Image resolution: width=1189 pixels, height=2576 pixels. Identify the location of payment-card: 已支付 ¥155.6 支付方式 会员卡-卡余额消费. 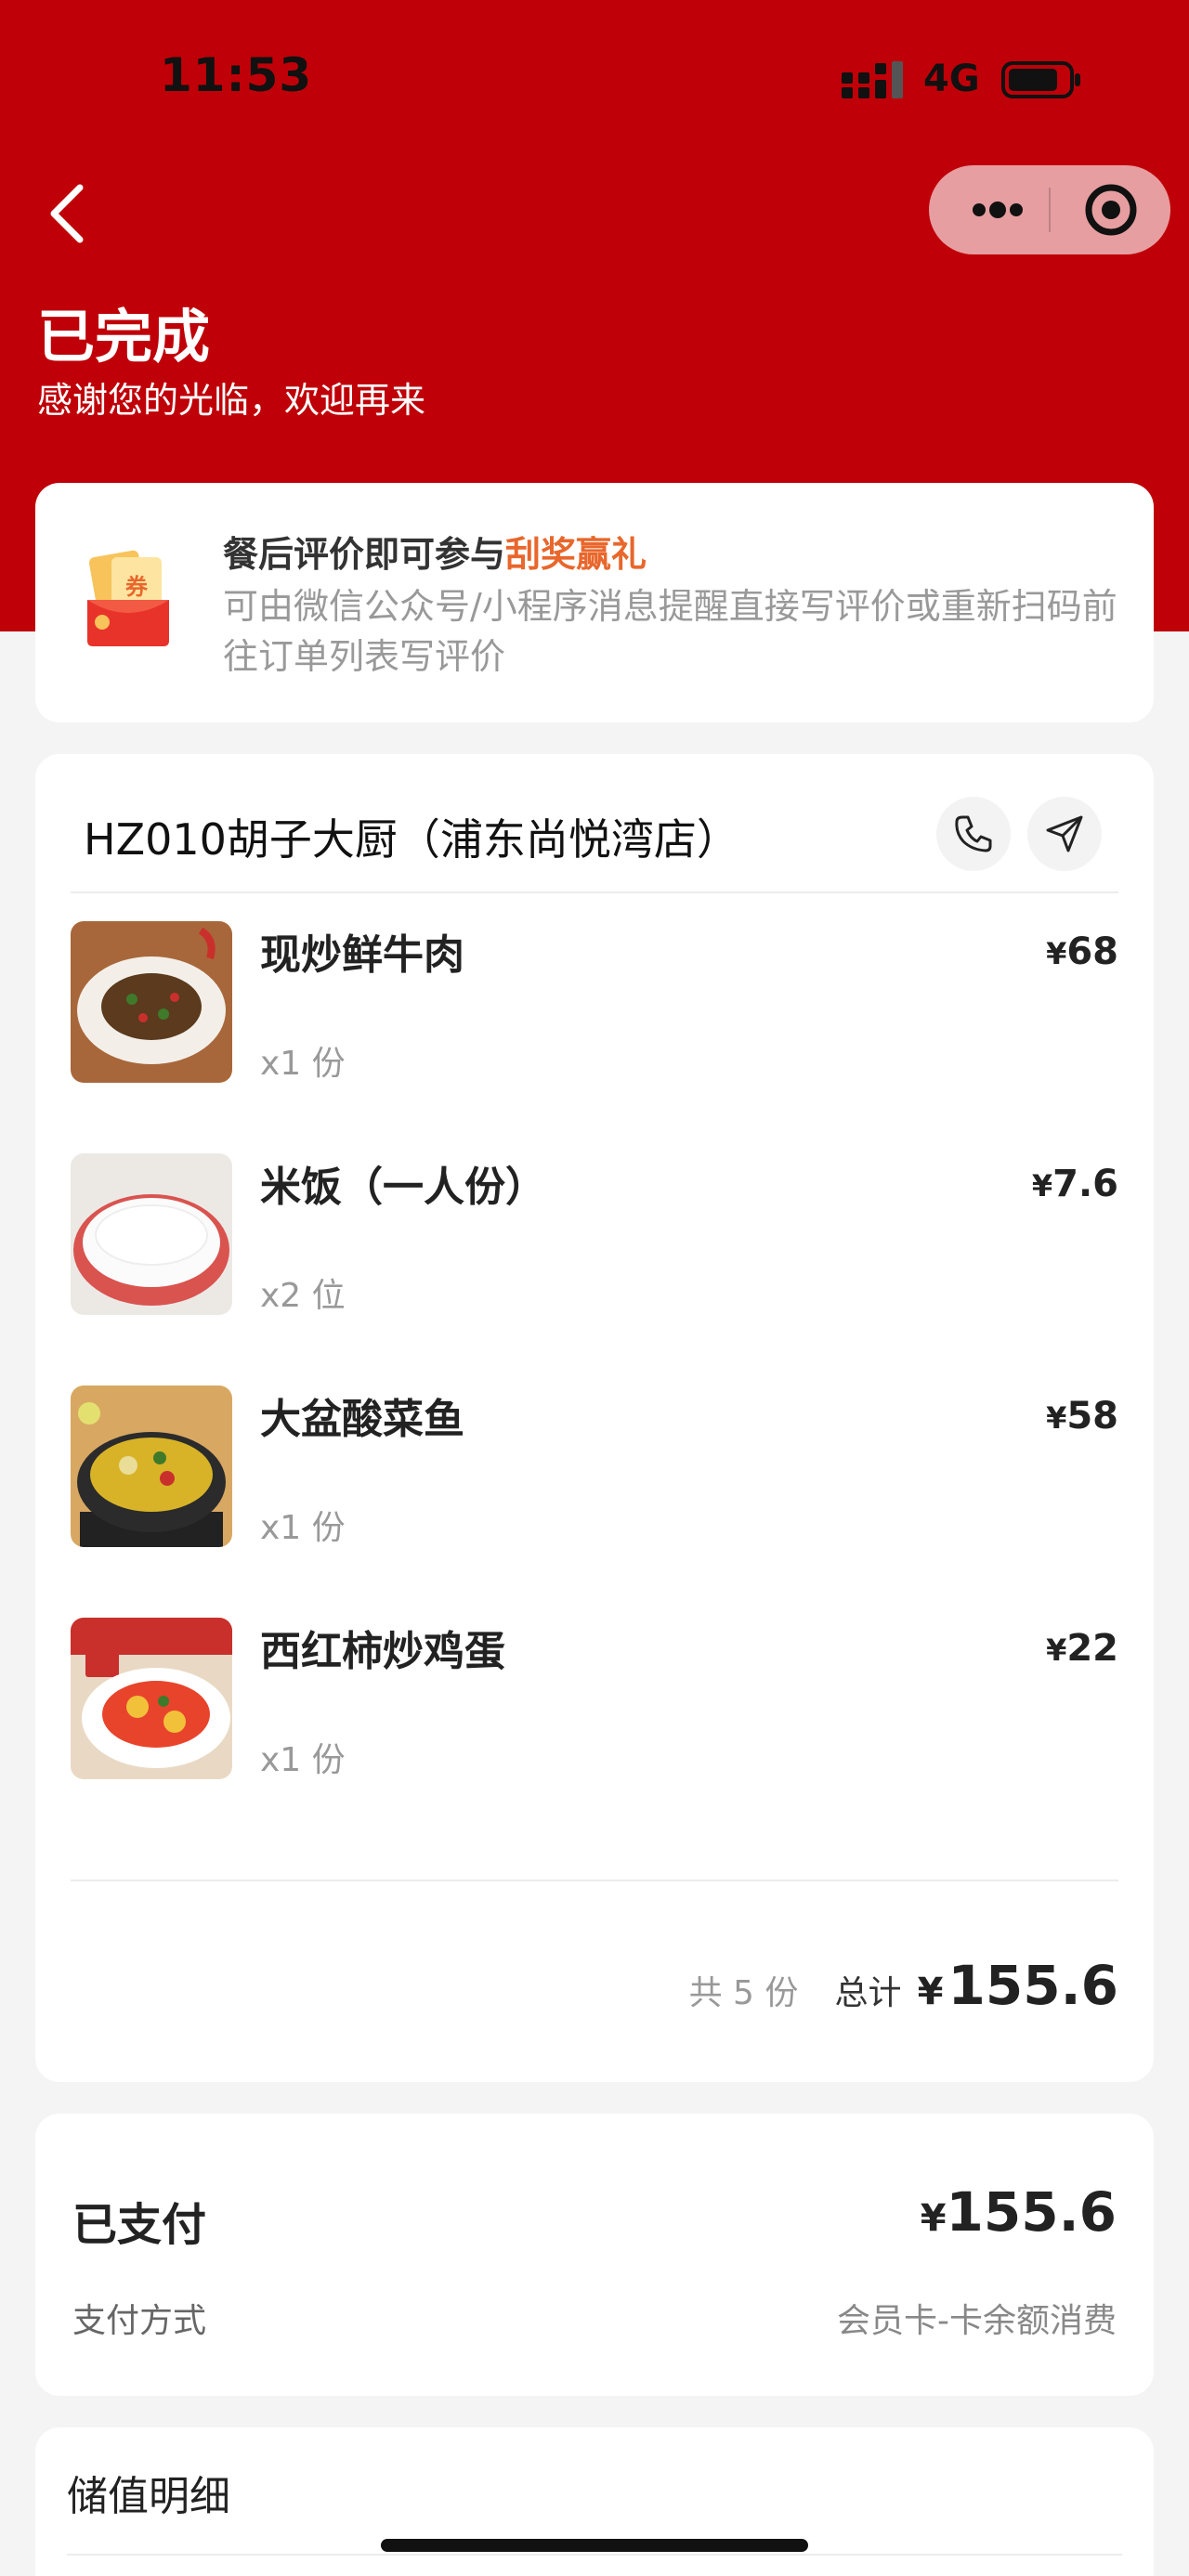
(594, 2255).